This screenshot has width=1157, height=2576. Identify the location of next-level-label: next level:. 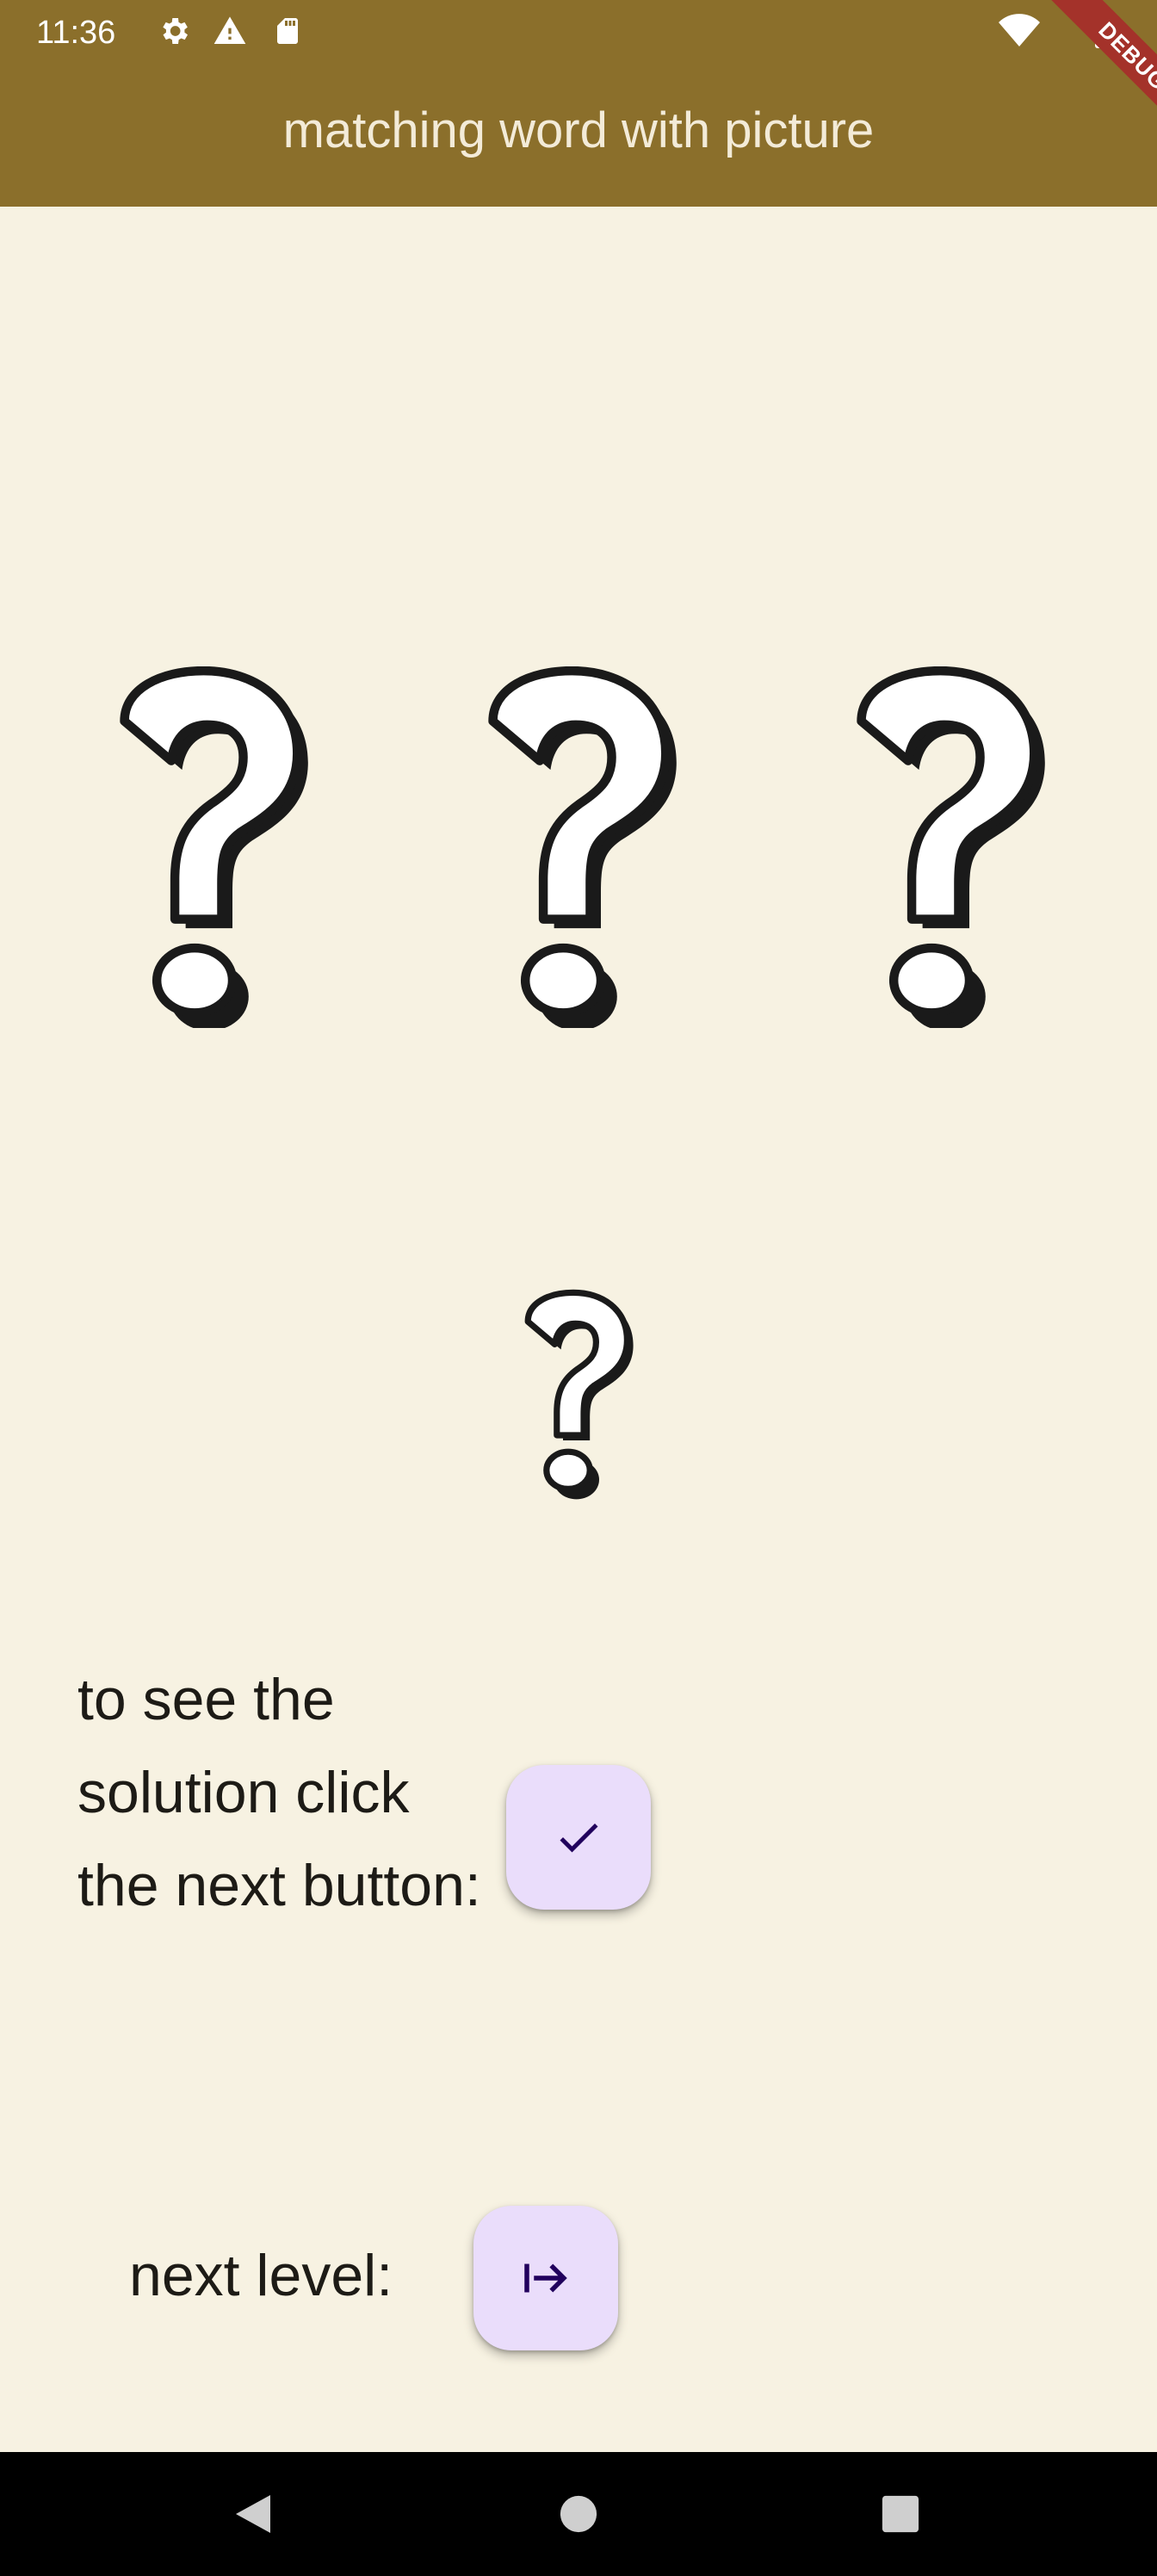
(261, 2275).